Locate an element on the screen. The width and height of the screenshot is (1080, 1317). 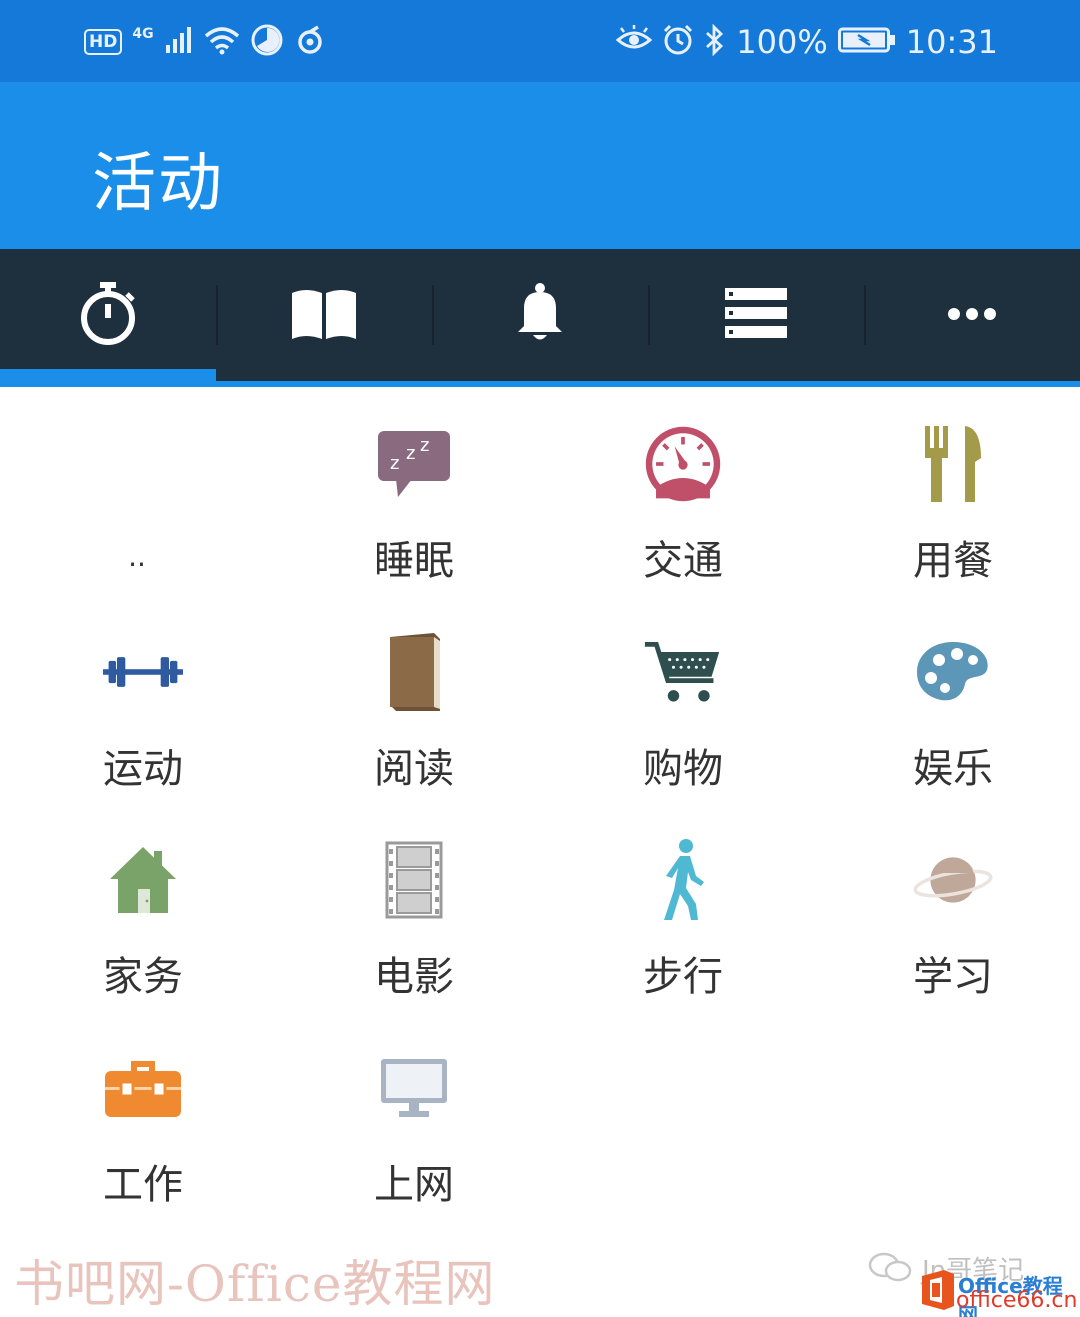
house-icon is located at coordinates (143, 880).